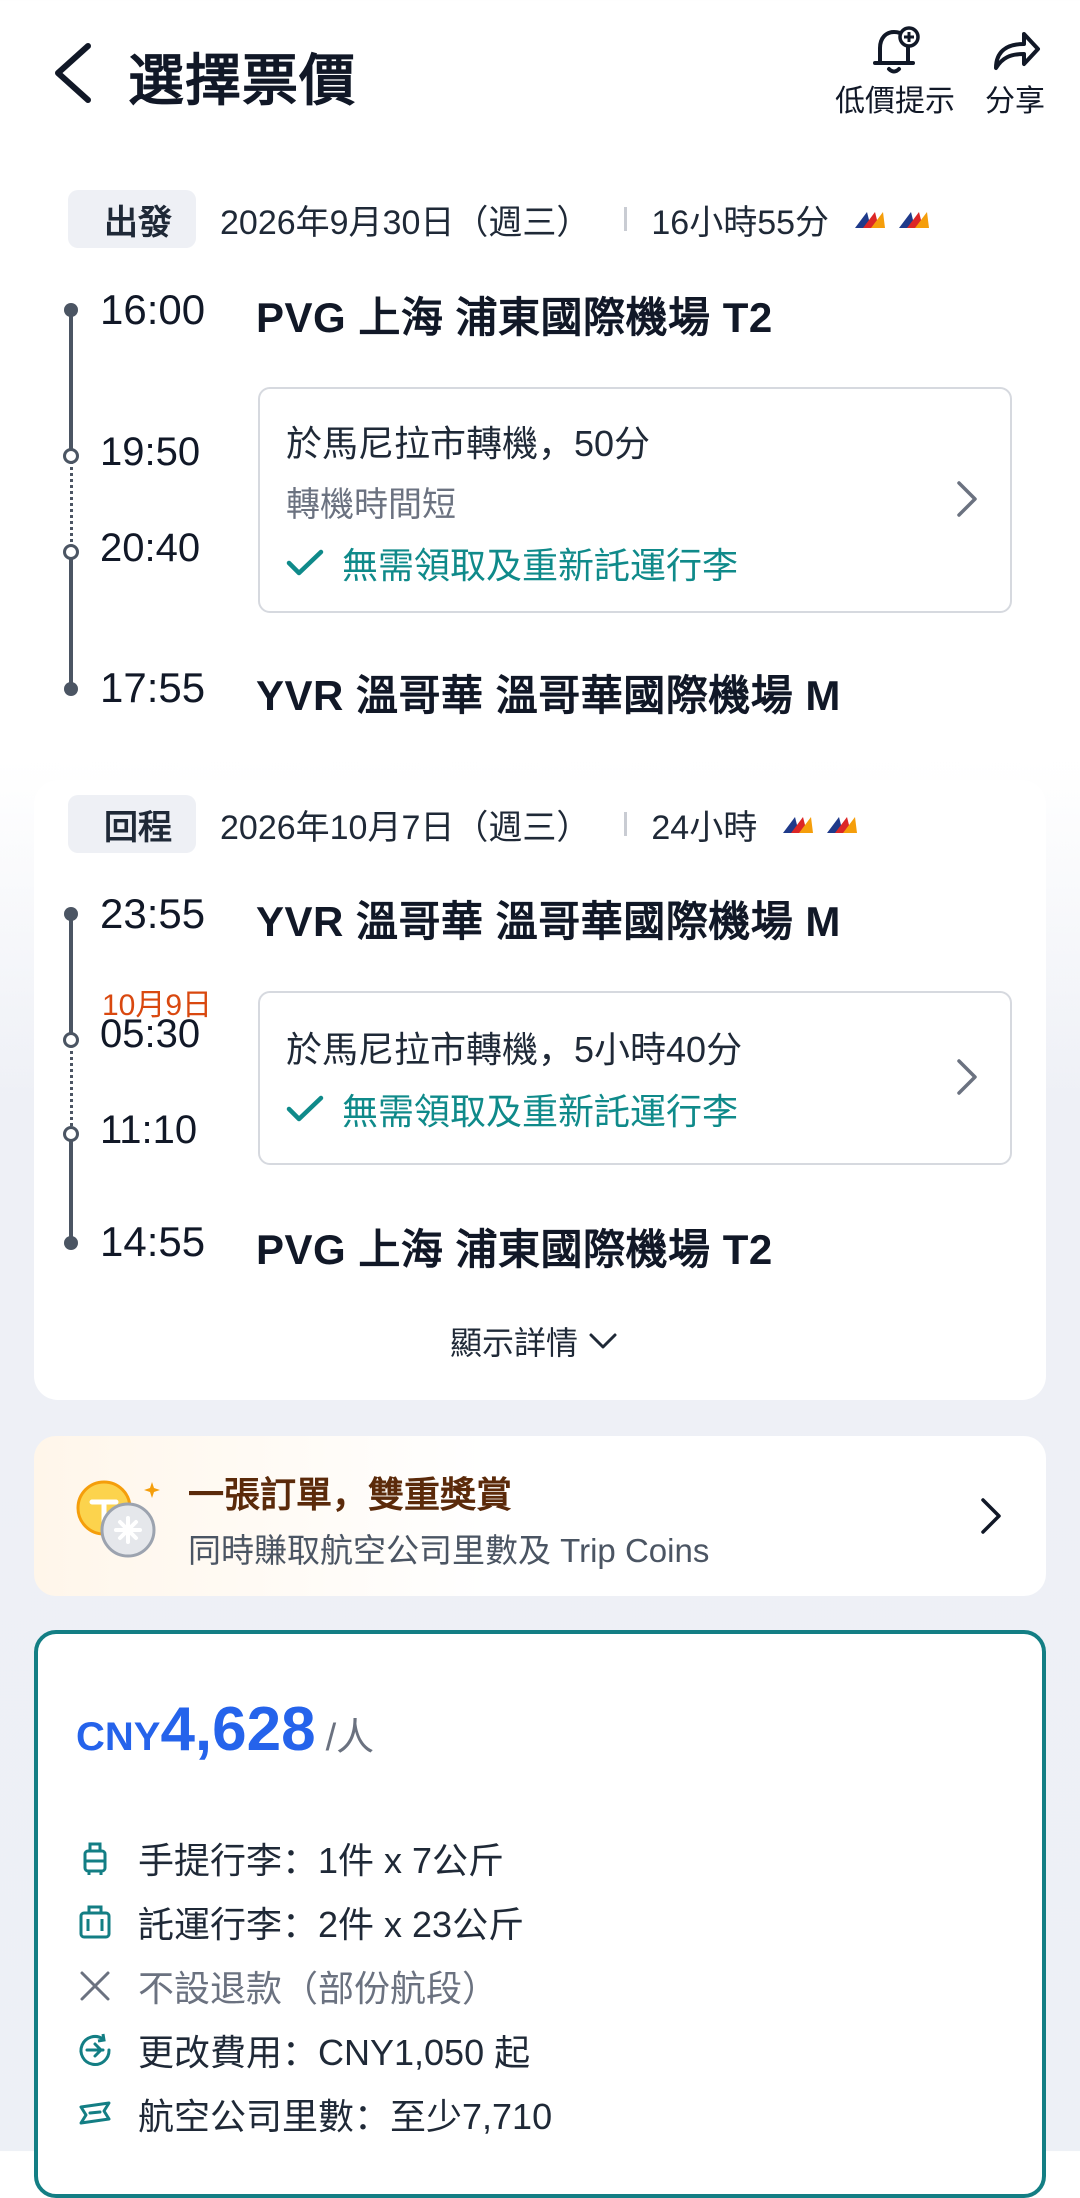  I want to click on feature-text: 更改費用：CNY1,050 起, so click(334, 2052).